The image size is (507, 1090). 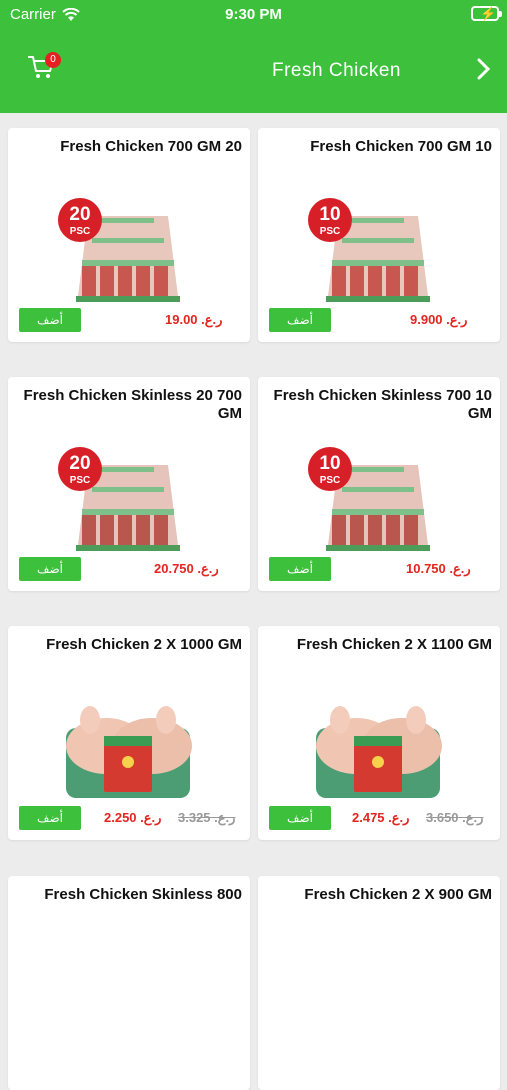 What do you see at coordinates (129, 983) in the screenshot?
I see `product-card: Fresh Chicken Skinless 800` at bounding box center [129, 983].